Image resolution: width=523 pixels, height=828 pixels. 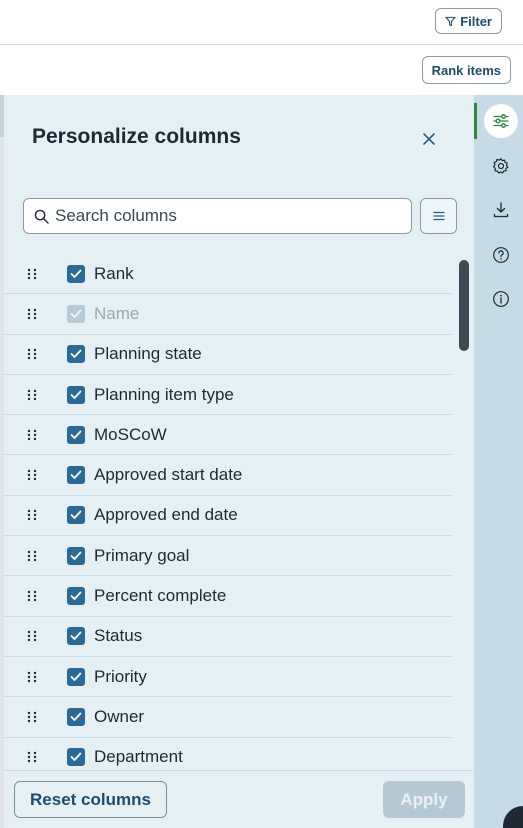 What do you see at coordinates (160, 596) in the screenshot?
I see `column-label: Percent complete` at bounding box center [160, 596].